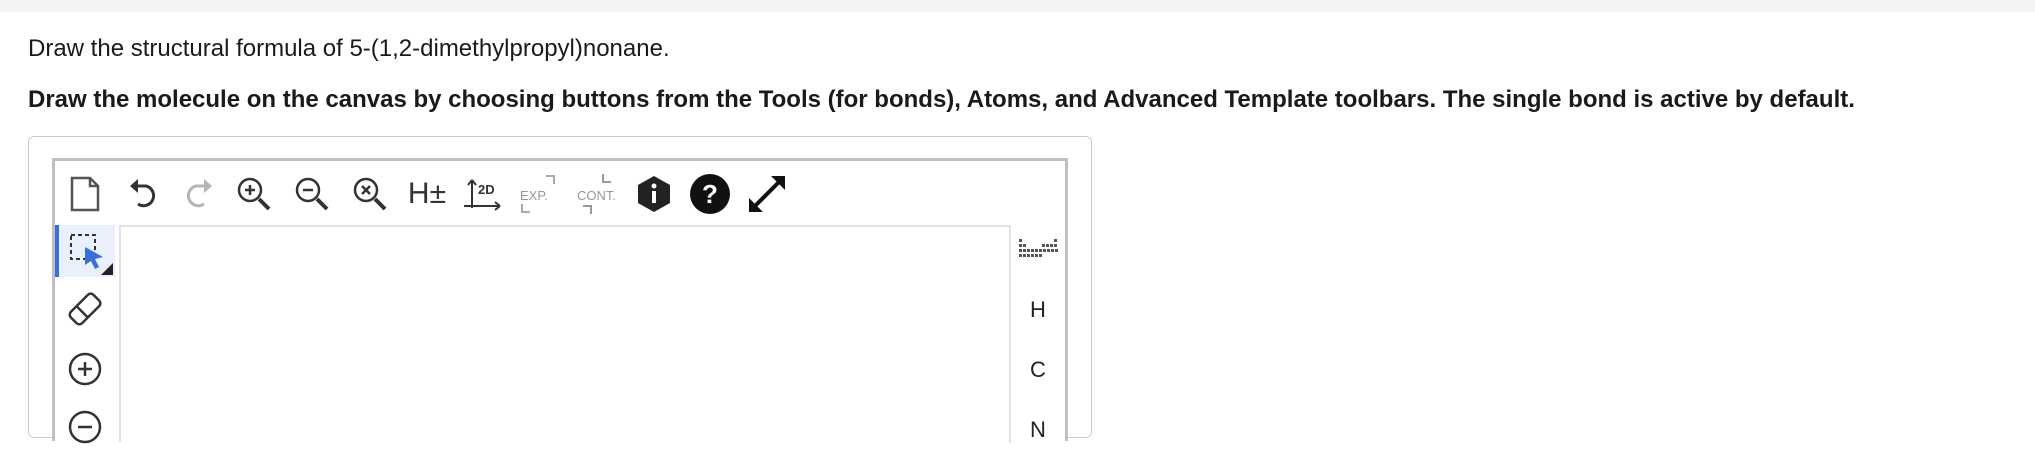 The image size is (2035, 455). I want to click on clean-2d-icon: 2D, so click(482, 194).